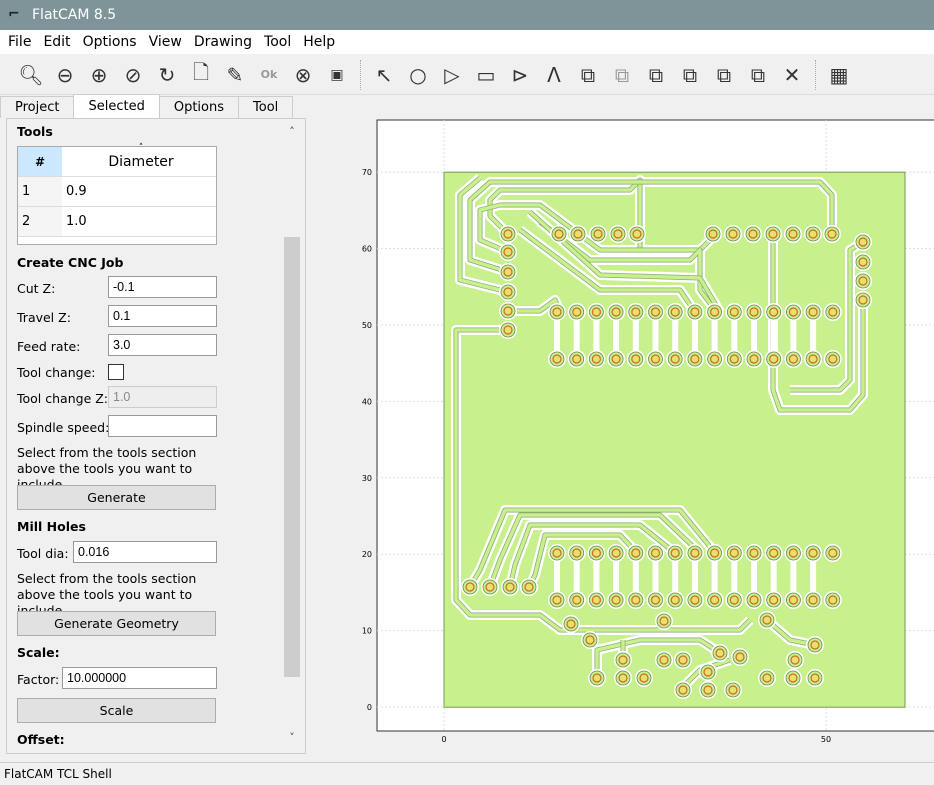 This screenshot has width=934, height=785. What do you see at coordinates (292, 737) in the screenshot?
I see `scroll-down-icon: ˅` at bounding box center [292, 737].